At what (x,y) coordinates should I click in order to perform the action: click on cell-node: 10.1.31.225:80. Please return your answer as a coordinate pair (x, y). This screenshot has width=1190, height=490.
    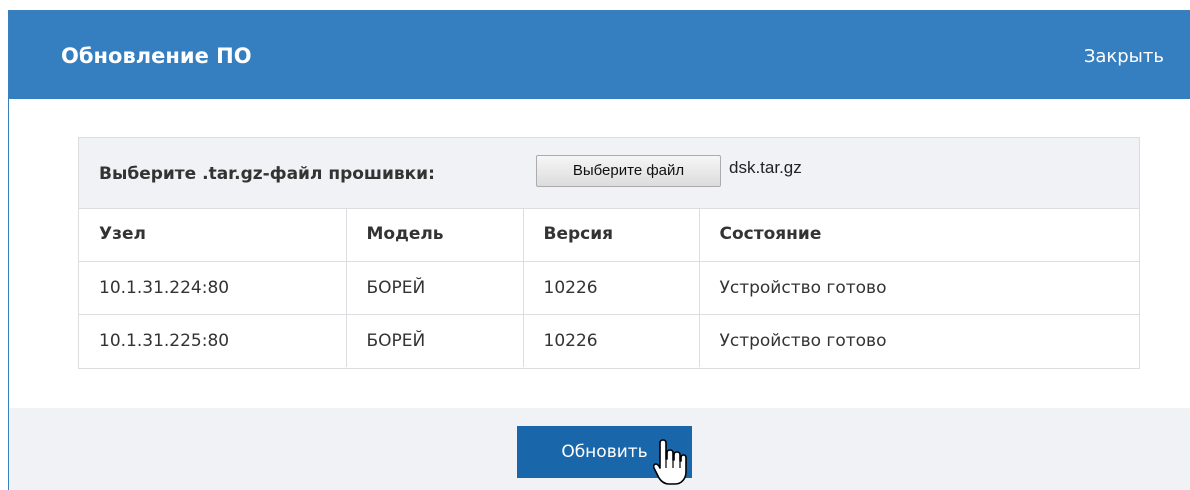
    Looking at the image, I should click on (213, 340).